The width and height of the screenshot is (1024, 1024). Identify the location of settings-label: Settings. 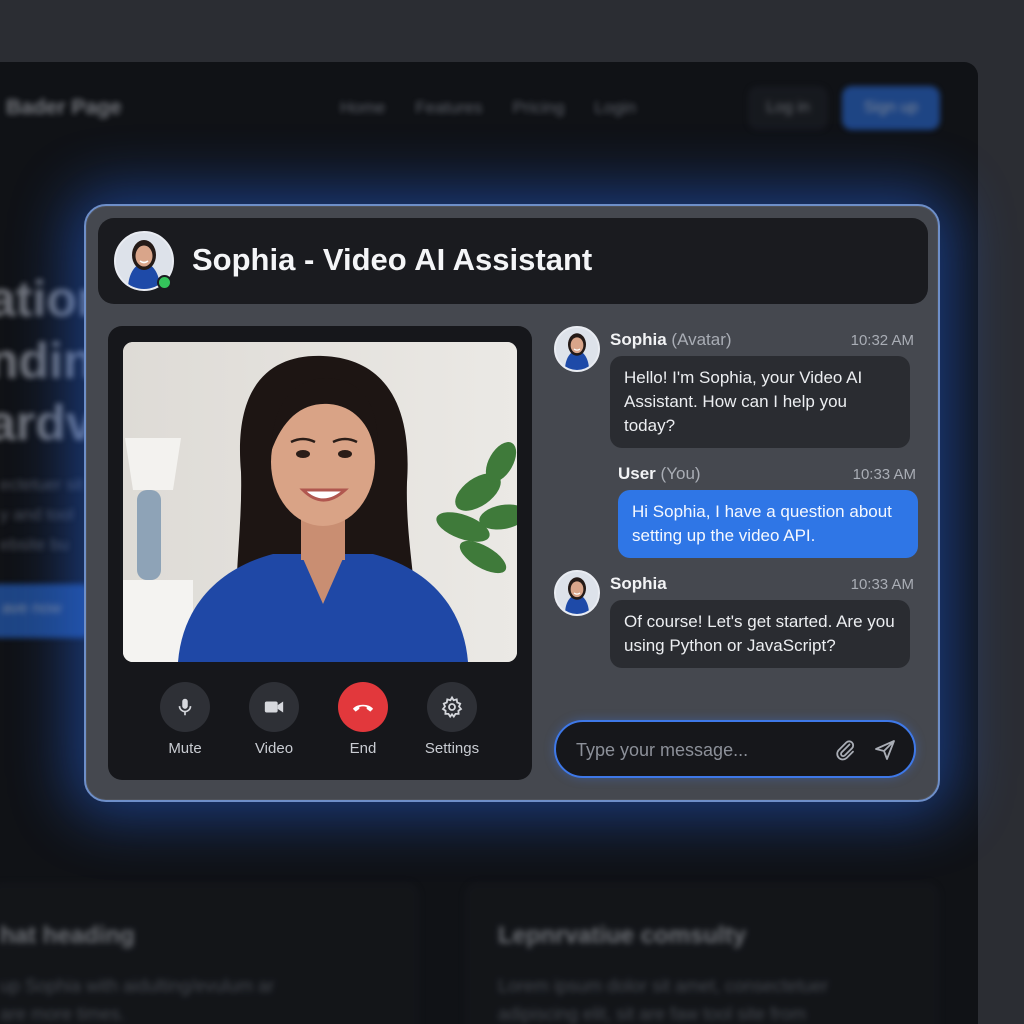
(452, 748).